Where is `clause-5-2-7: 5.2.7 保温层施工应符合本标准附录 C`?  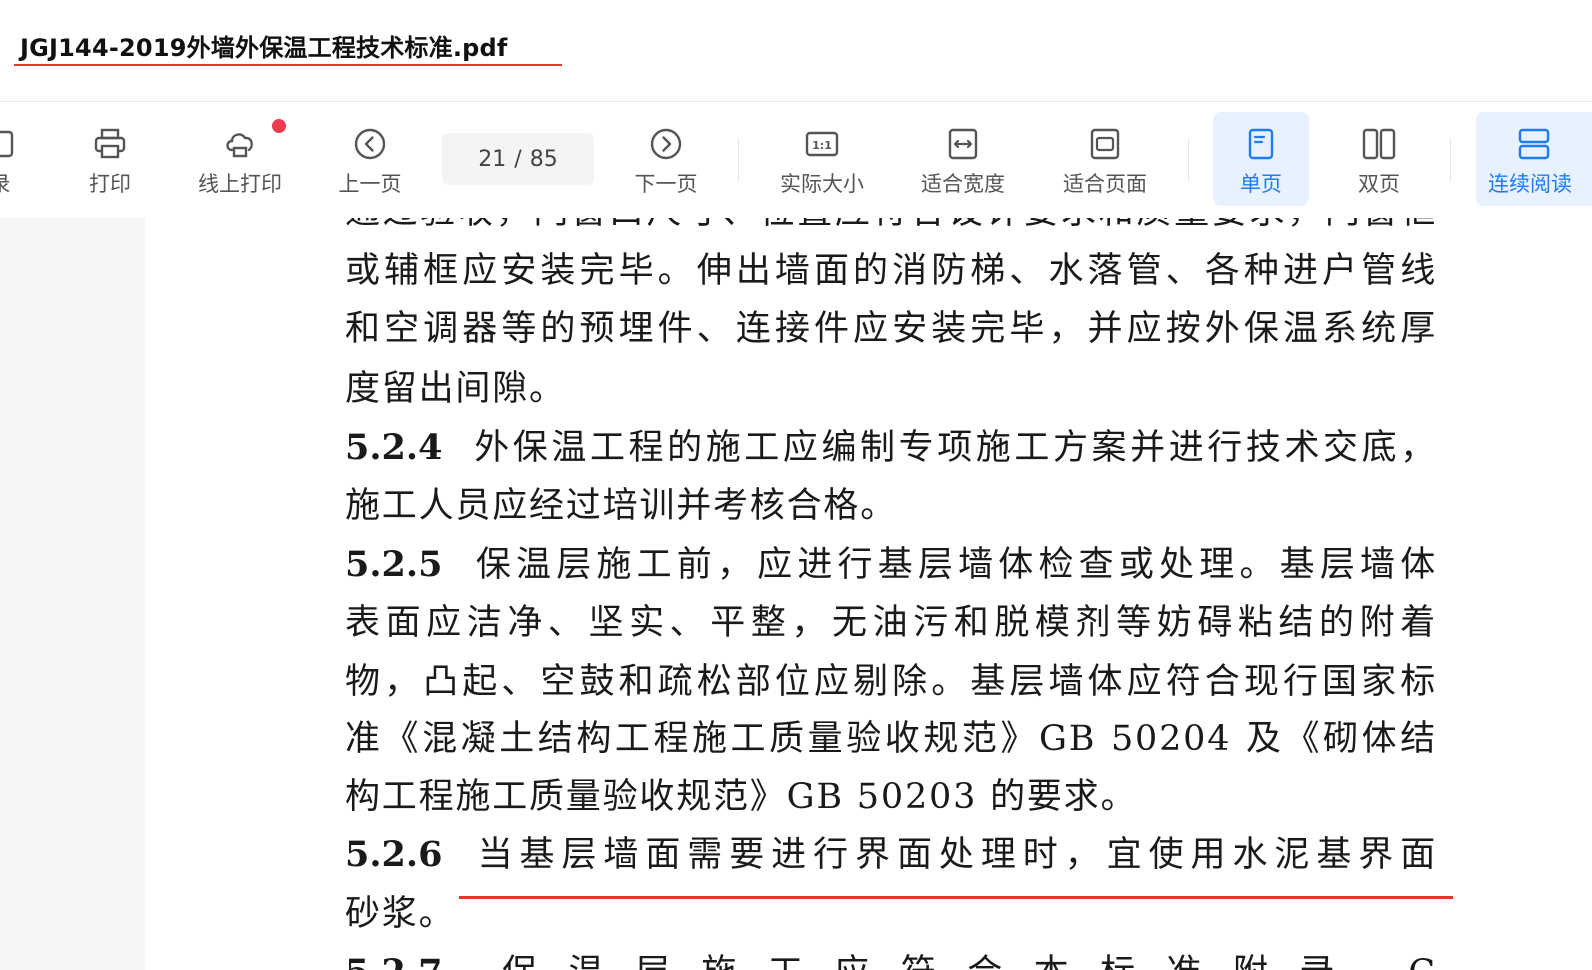
clause-5-2-7: 5.2.7 保温层施工应符合本标准附录 C is located at coordinates (891, 959).